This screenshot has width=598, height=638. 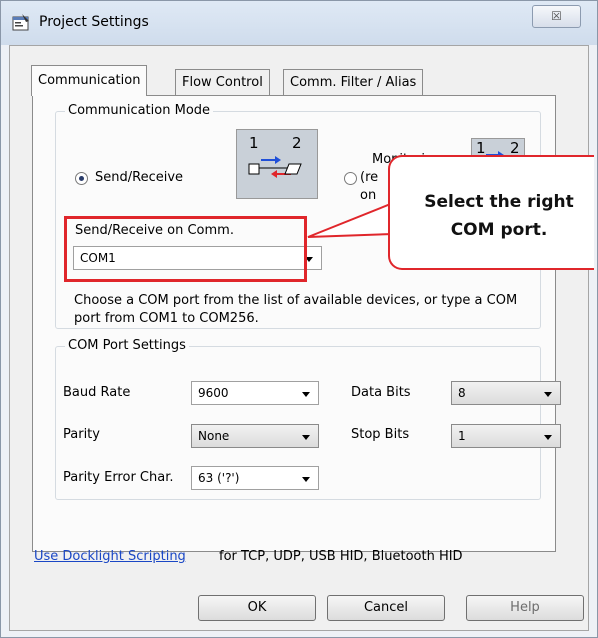 What do you see at coordinates (386, 608) in the screenshot?
I see `cancel-button: Cancel` at bounding box center [386, 608].